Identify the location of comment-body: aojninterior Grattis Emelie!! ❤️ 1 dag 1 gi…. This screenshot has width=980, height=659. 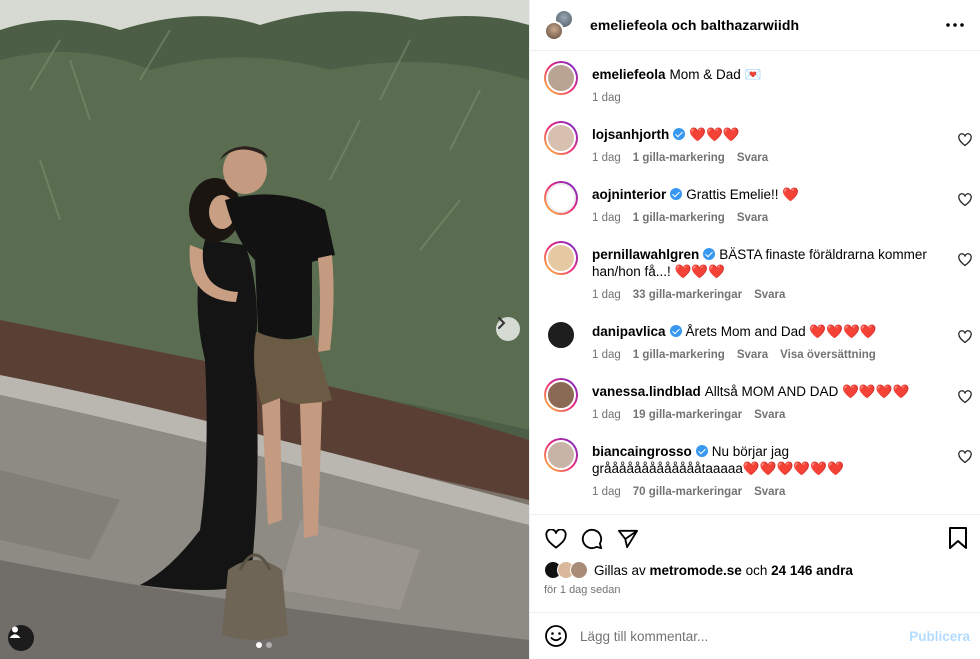
(765, 211).